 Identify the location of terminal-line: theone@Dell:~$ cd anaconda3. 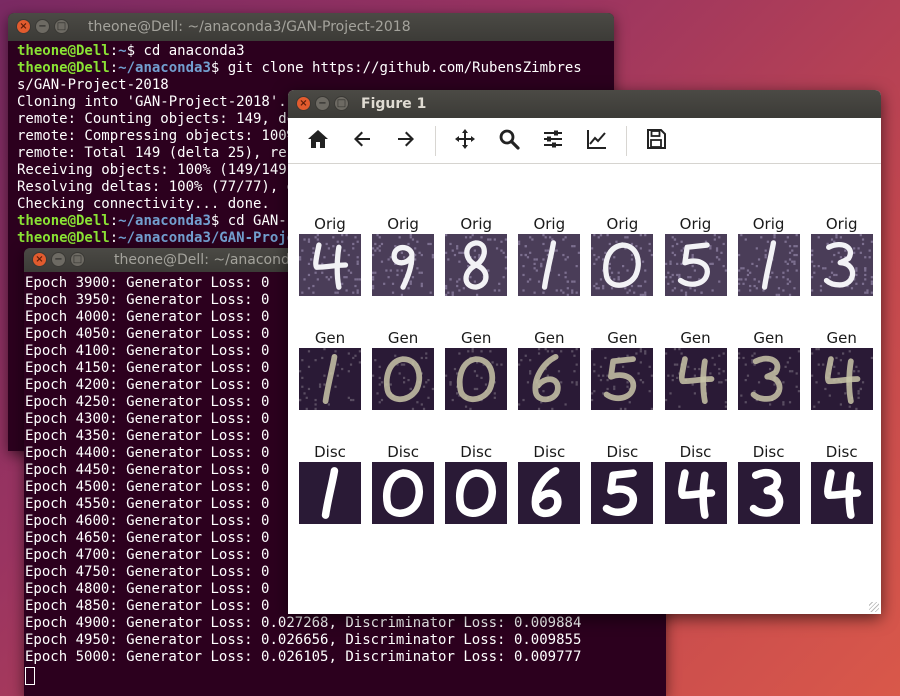
(315, 51).